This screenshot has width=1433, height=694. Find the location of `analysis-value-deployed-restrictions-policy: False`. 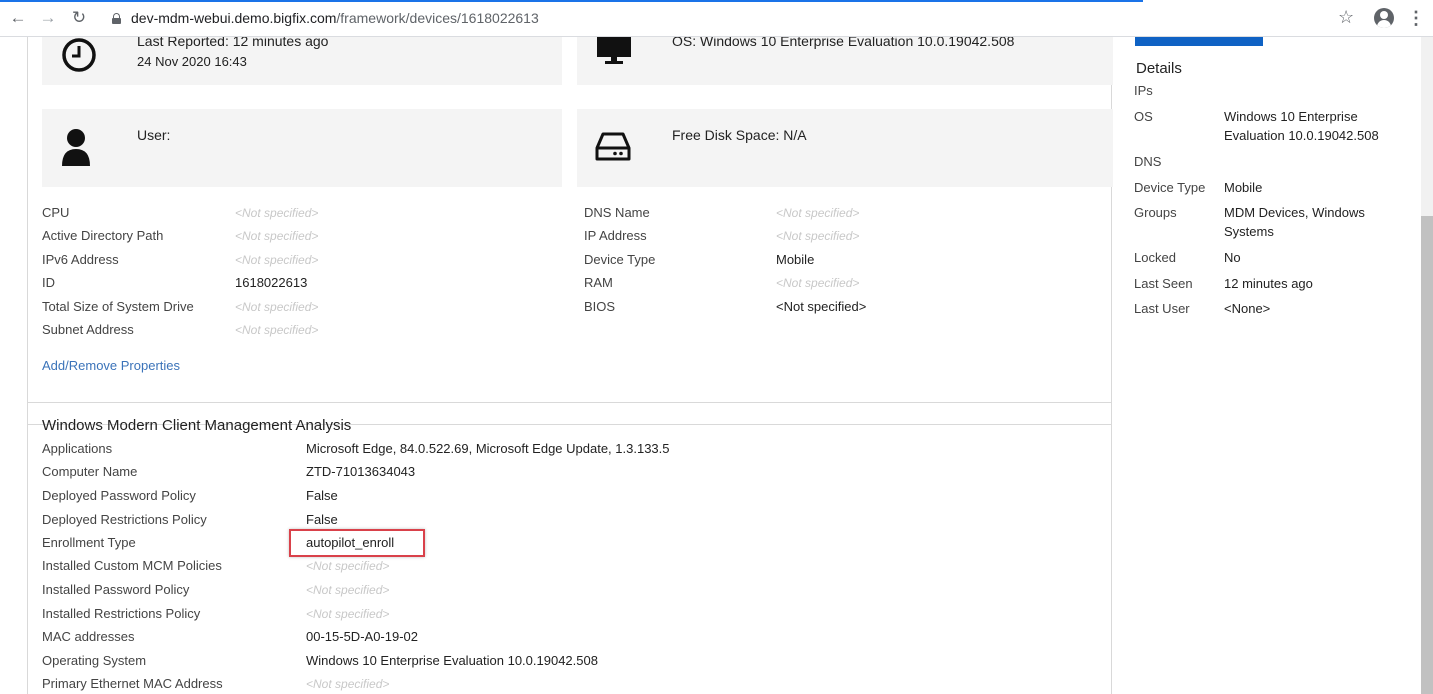

analysis-value-deployed-restrictions-policy: False is located at coordinates (322, 519).